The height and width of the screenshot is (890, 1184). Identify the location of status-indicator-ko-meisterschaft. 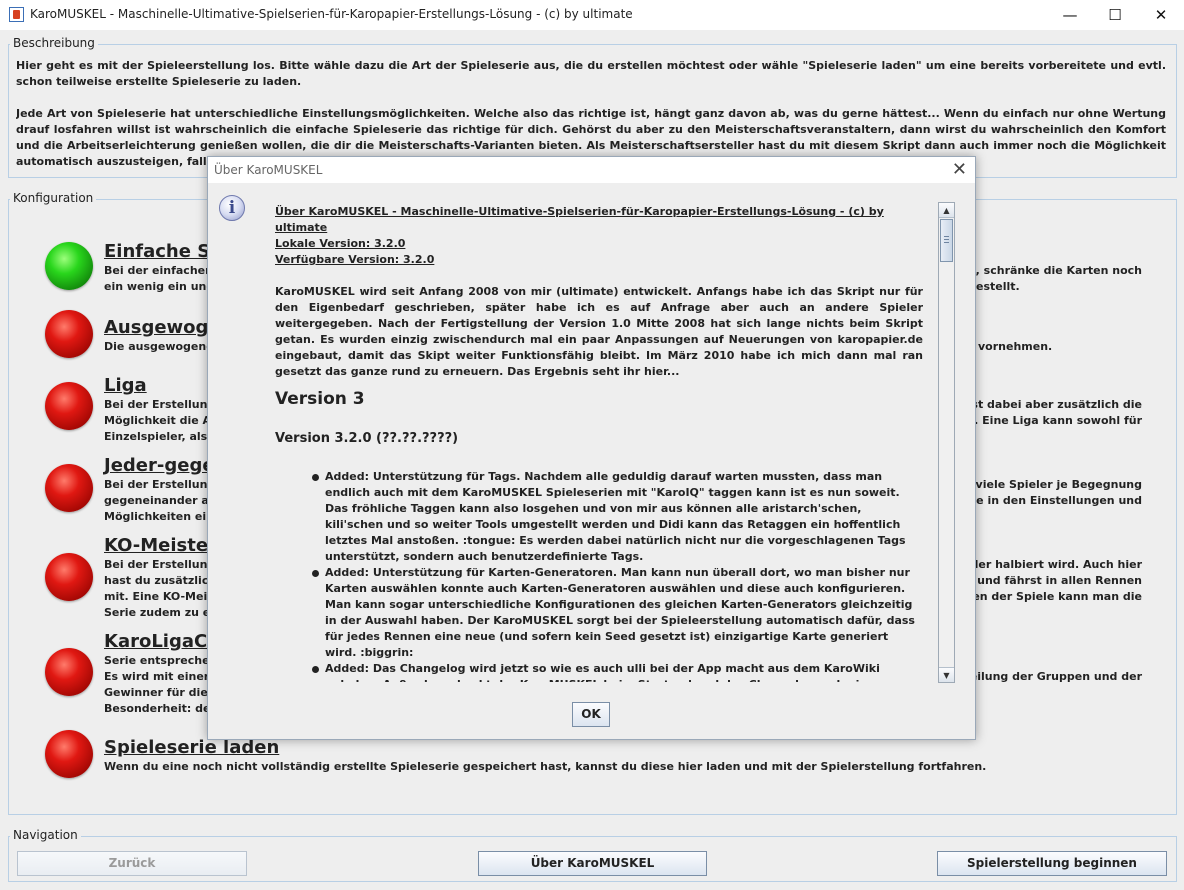
(69, 577).